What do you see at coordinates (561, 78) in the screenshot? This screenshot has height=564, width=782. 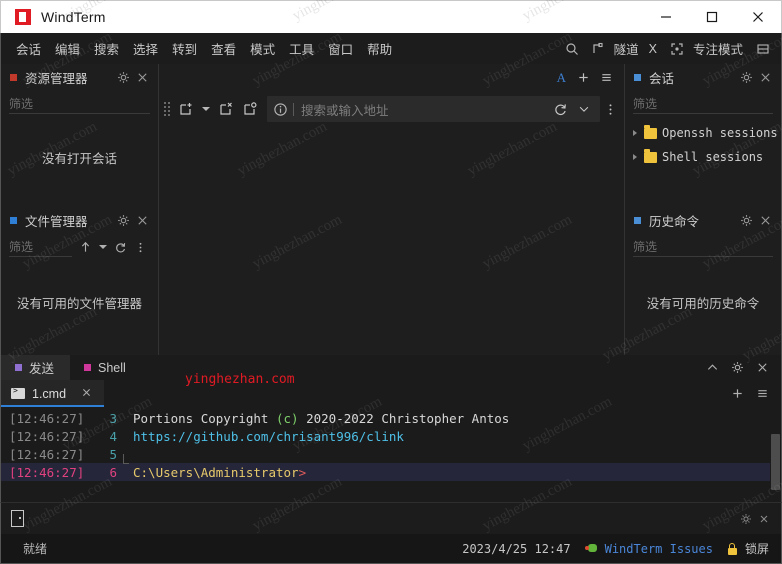 I see `font-A-icon: A` at bounding box center [561, 78].